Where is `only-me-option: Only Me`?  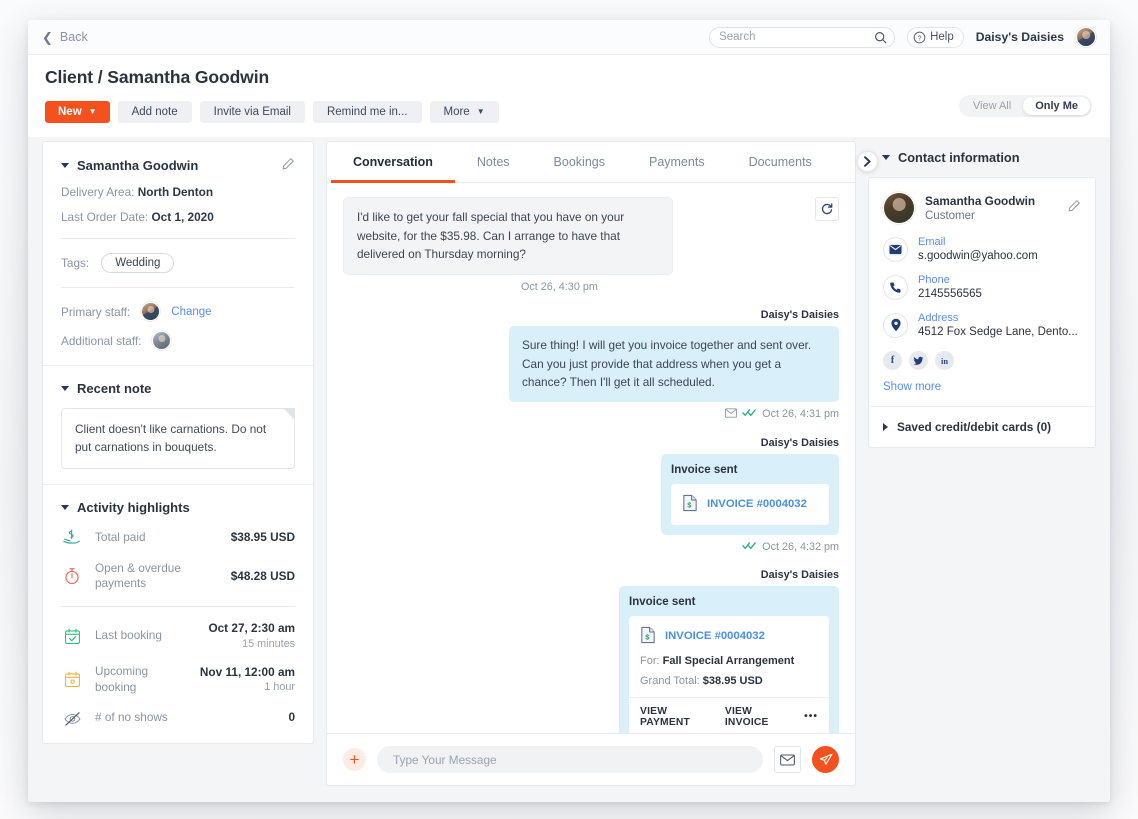 only-me-option: Only Me is located at coordinates (1056, 106).